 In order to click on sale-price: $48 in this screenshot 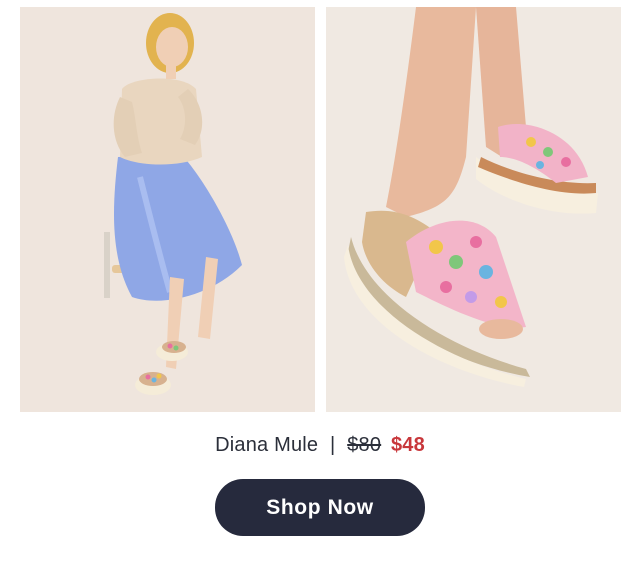, I will do `click(407, 445)`.